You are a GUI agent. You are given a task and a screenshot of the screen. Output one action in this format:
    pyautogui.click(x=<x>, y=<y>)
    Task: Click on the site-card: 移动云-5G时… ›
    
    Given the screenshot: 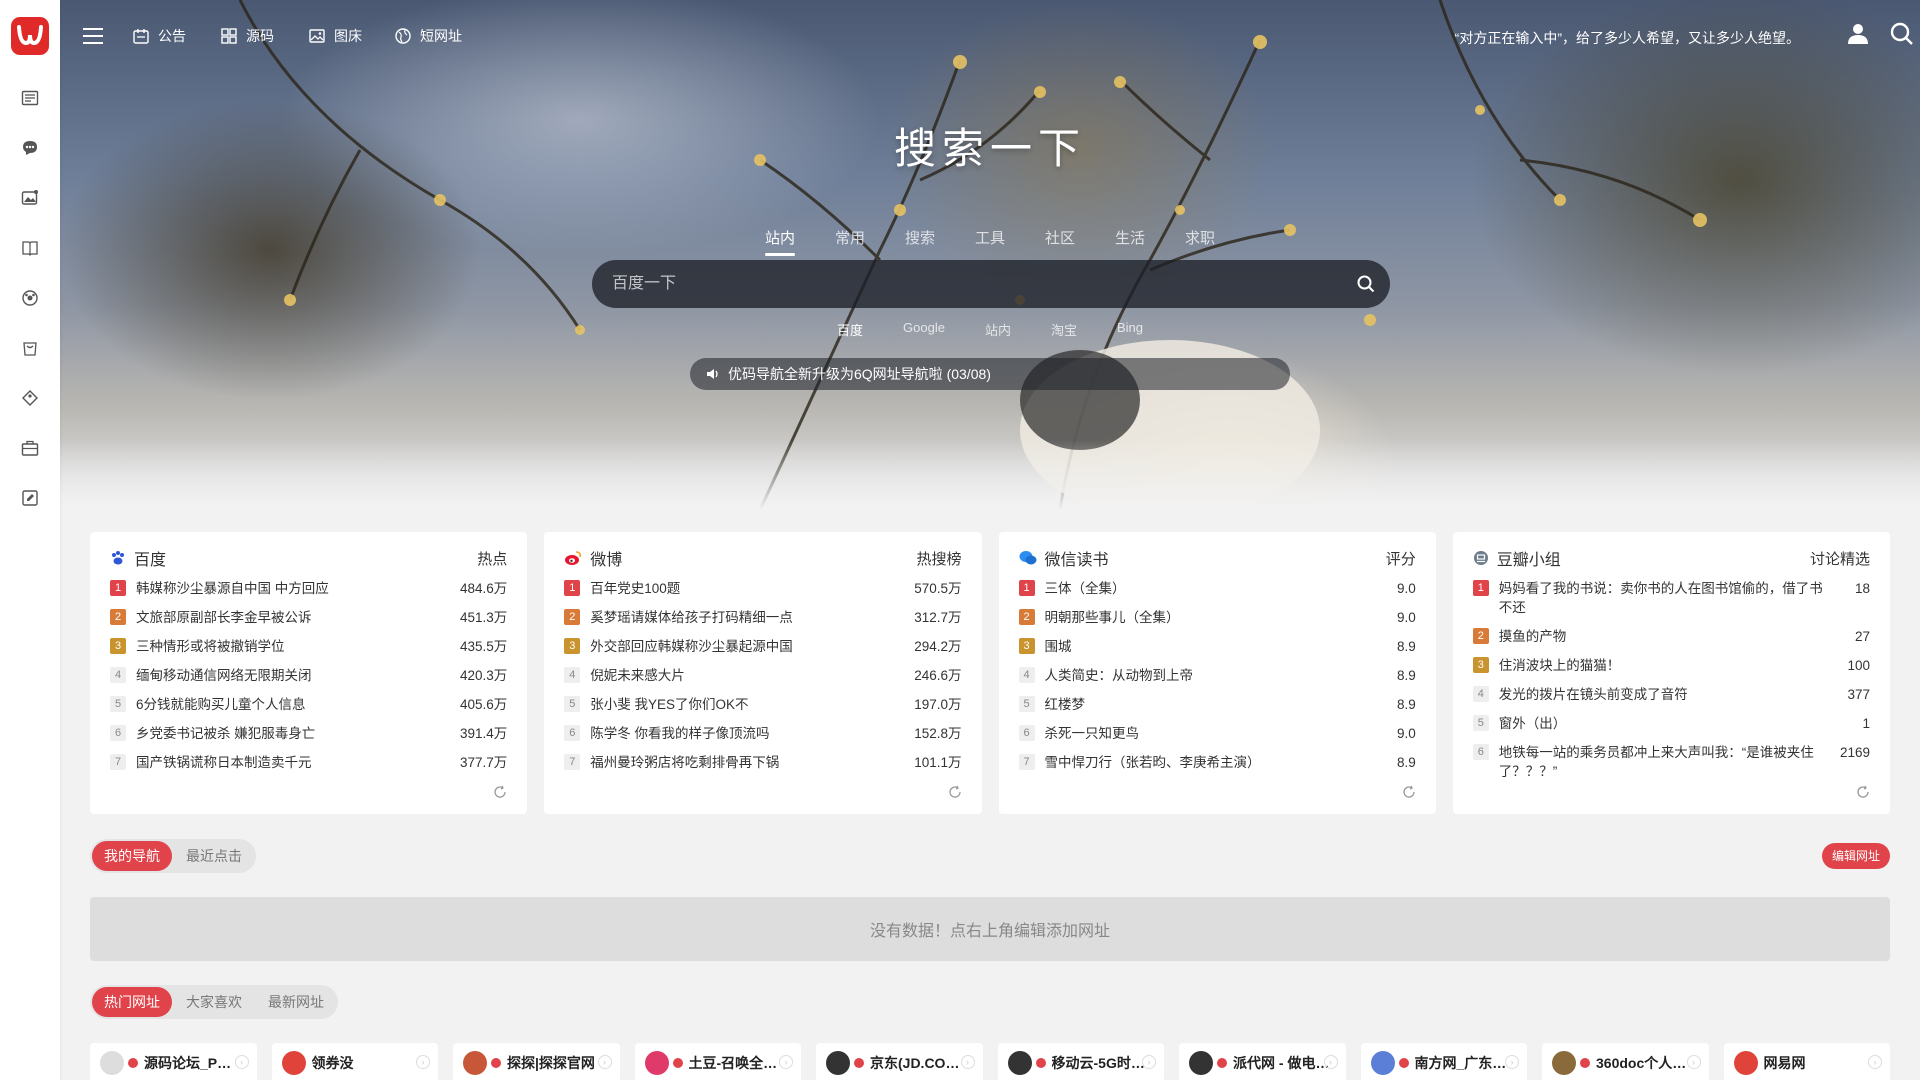 What is the action you would take?
    pyautogui.click(x=1080, y=1061)
    